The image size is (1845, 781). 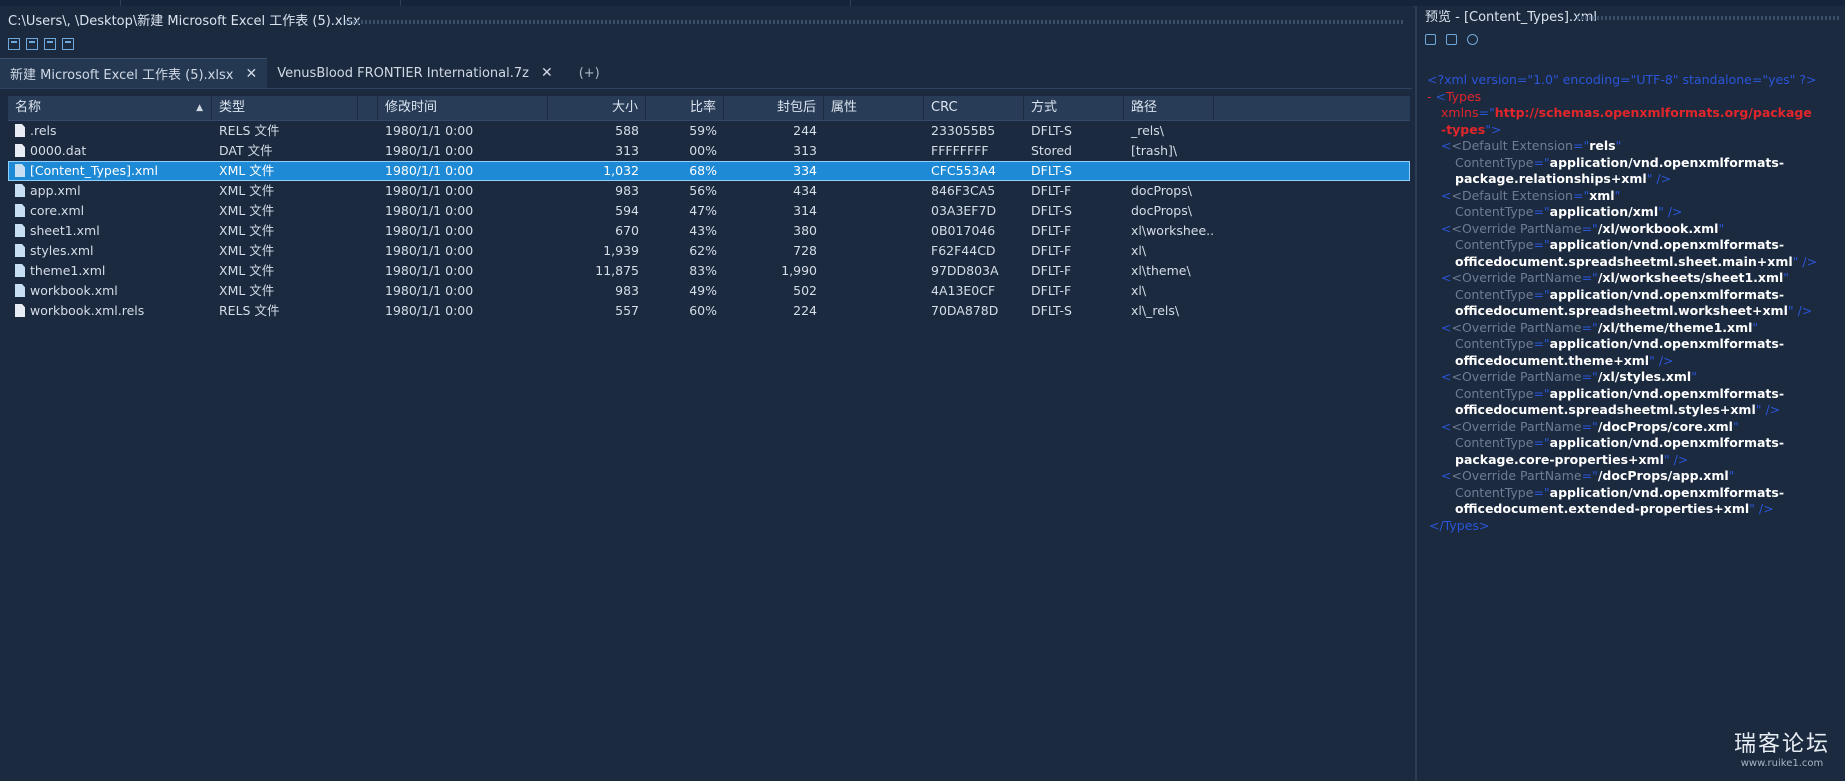 I want to click on watermark-sub: www.ruike1.com, so click(x=1782, y=763).